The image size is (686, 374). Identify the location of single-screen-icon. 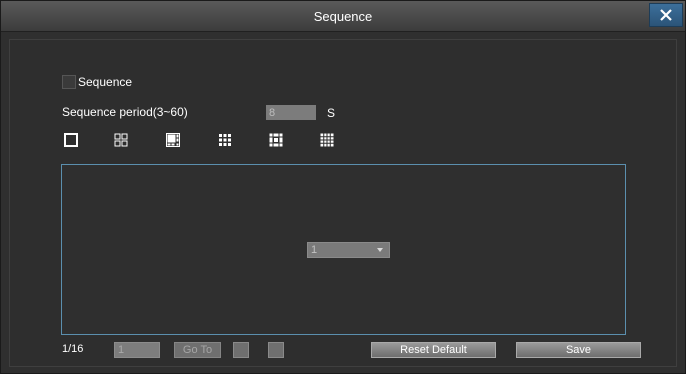
(71, 140).